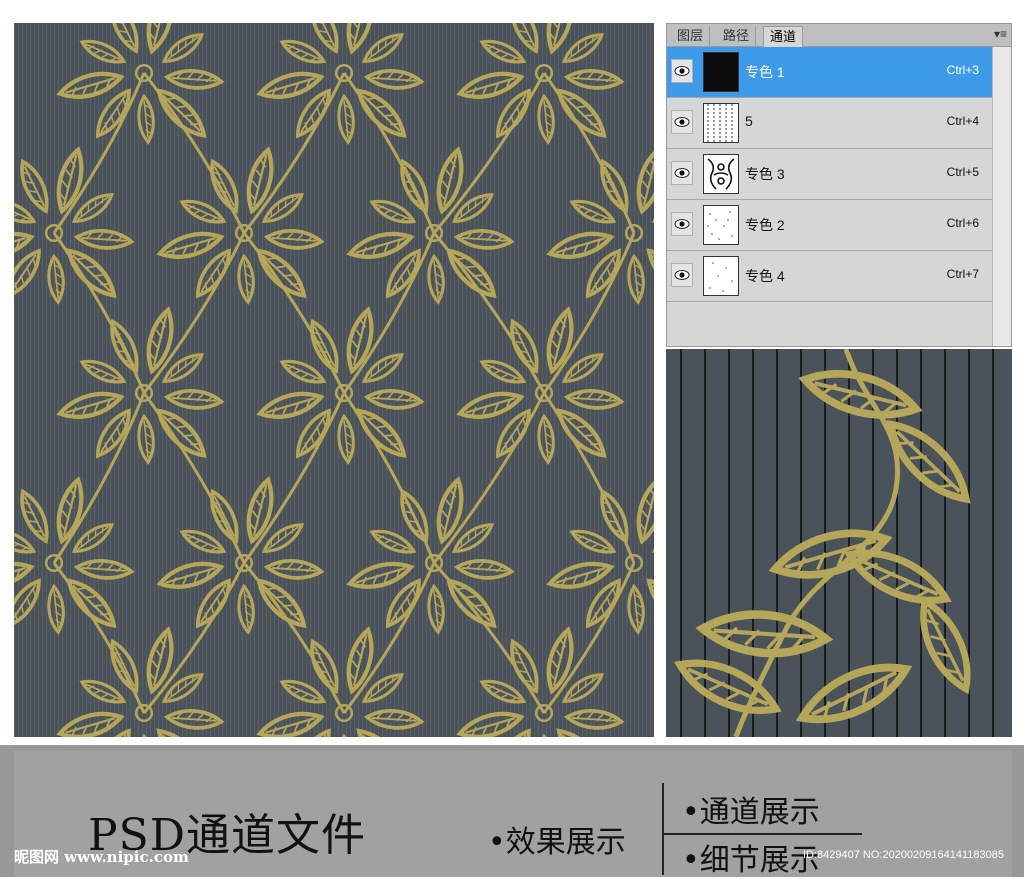 Image resolution: width=1024 pixels, height=879 pixels. Describe the element at coordinates (751, 860) in the screenshot. I see `footer-item-detail: •细节展示` at that location.